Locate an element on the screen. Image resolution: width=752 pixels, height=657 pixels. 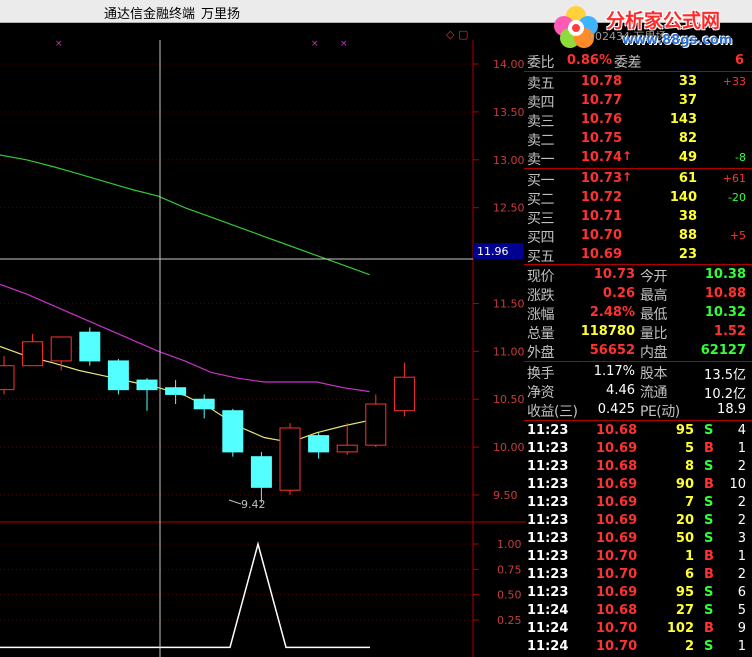
signal-line is located at coordinates (185, 595).